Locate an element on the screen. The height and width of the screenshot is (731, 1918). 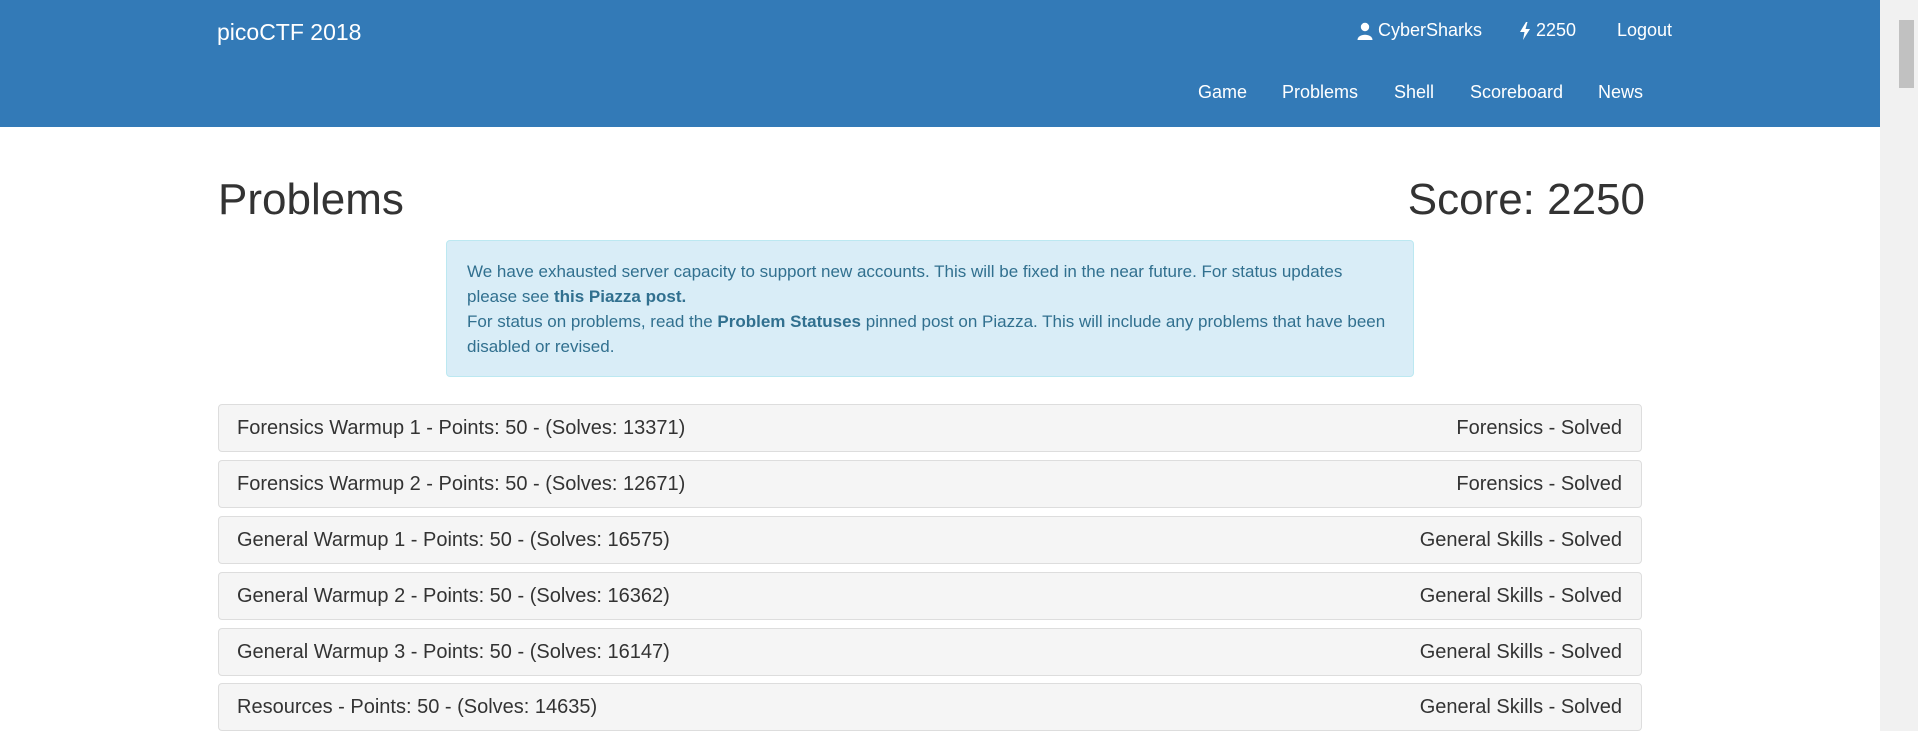
brand-link: picoCTF 2018 is located at coordinates (289, 32).